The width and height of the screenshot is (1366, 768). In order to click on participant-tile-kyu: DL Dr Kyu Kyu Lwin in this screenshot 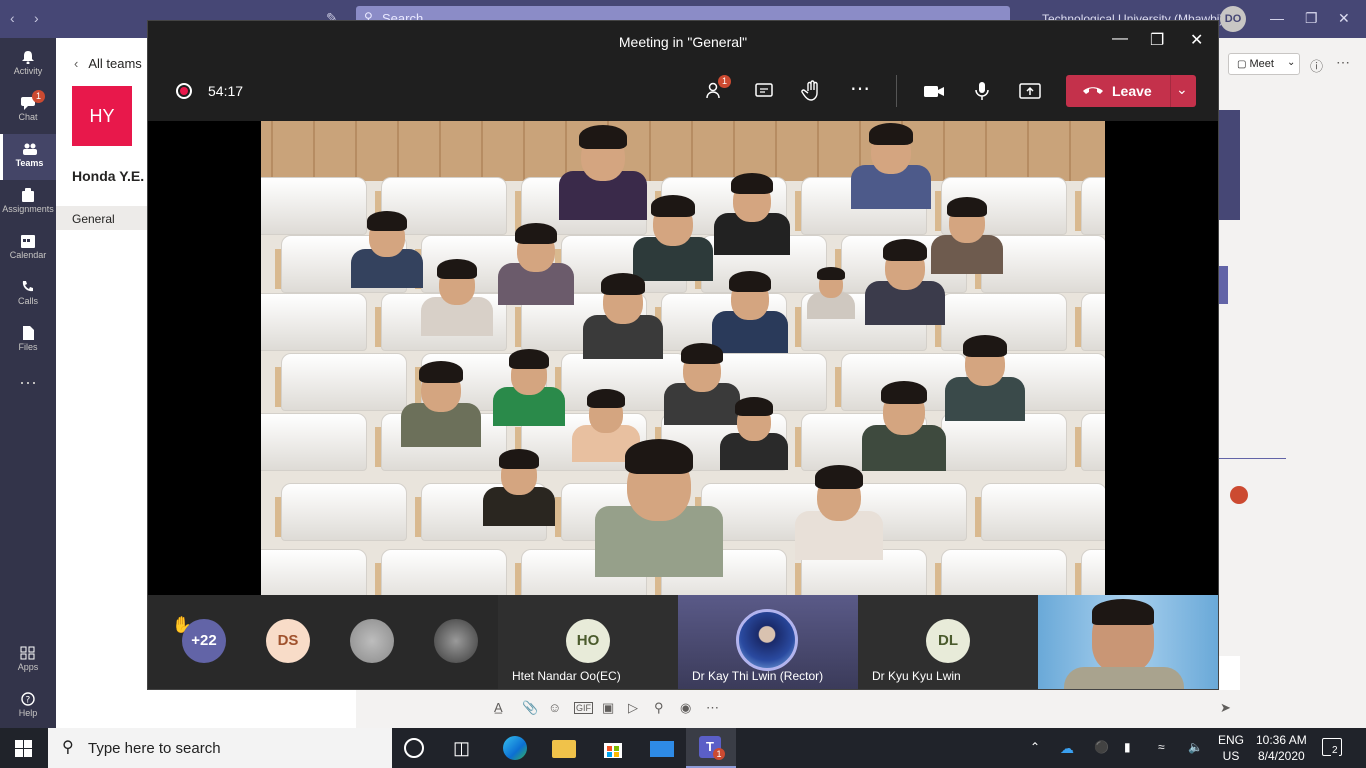, I will do `click(948, 642)`.